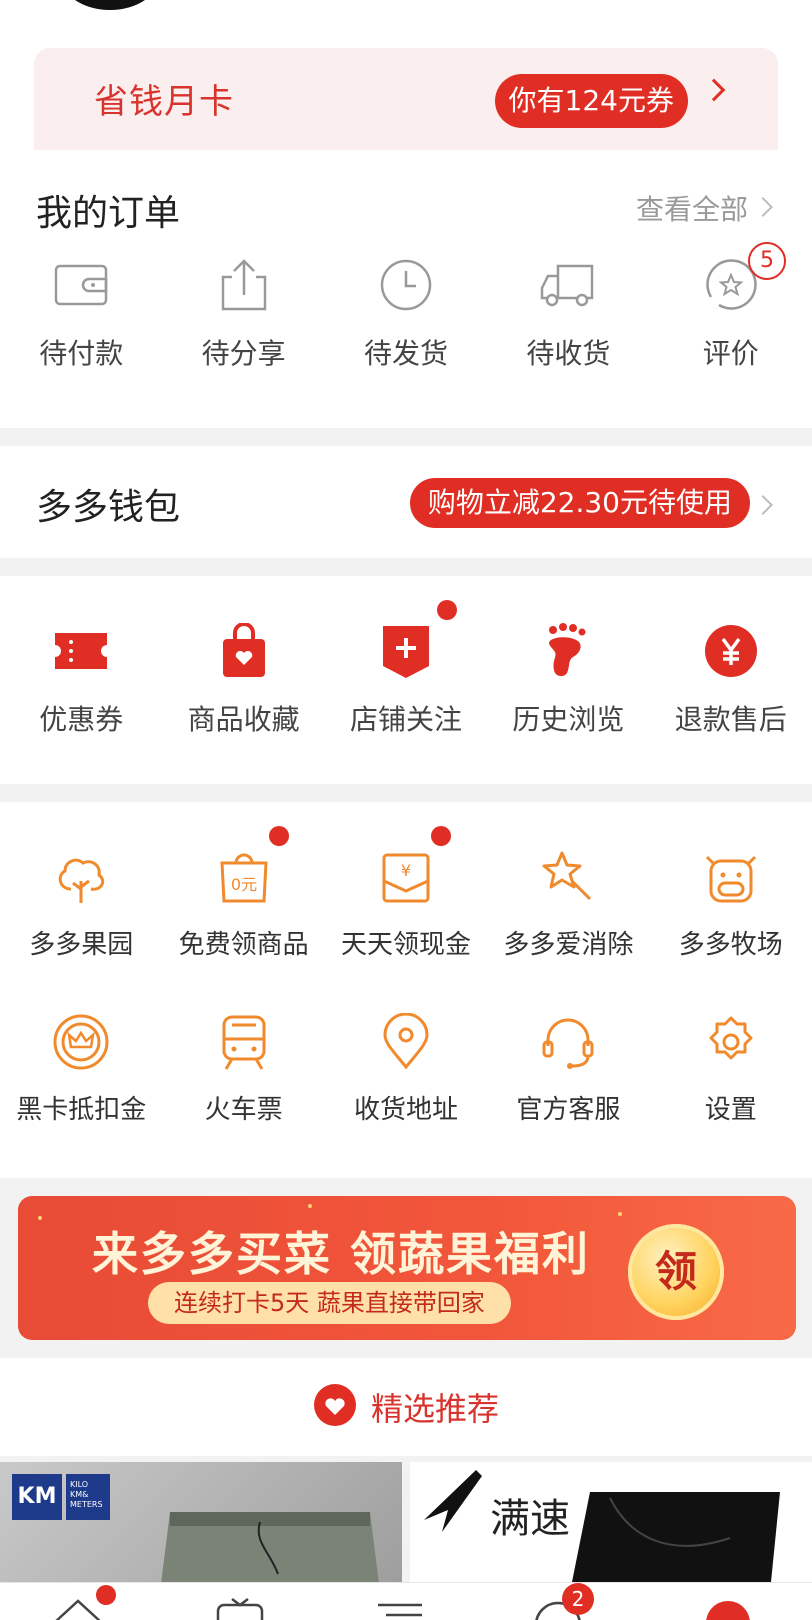  Describe the element at coordinates (83, 1602) in the screenshot. I see `tab-home` at that location.